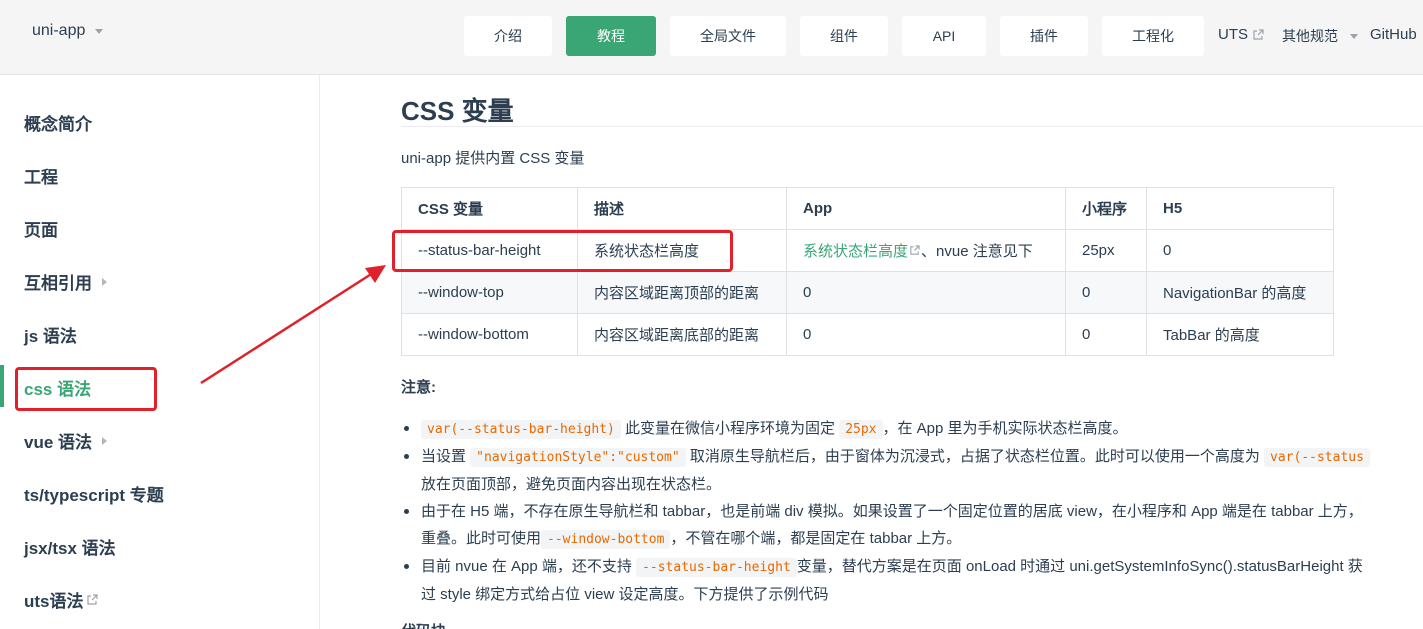 The height and width of the screenshot is (629, 1423). Describe the element at coordinates (977, 251) in the screenshot. I see `cell-text: 、nvue 注意见下` at that location.